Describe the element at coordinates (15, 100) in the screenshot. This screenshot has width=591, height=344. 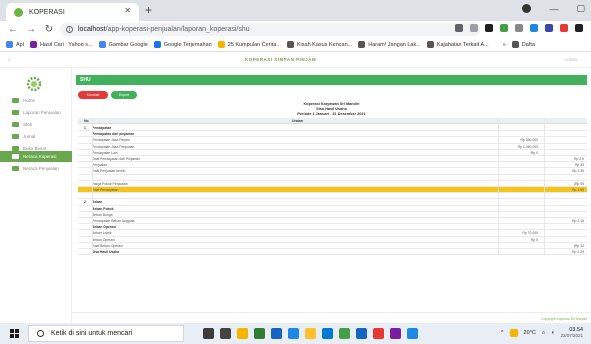
I see `home-icon` at that location.